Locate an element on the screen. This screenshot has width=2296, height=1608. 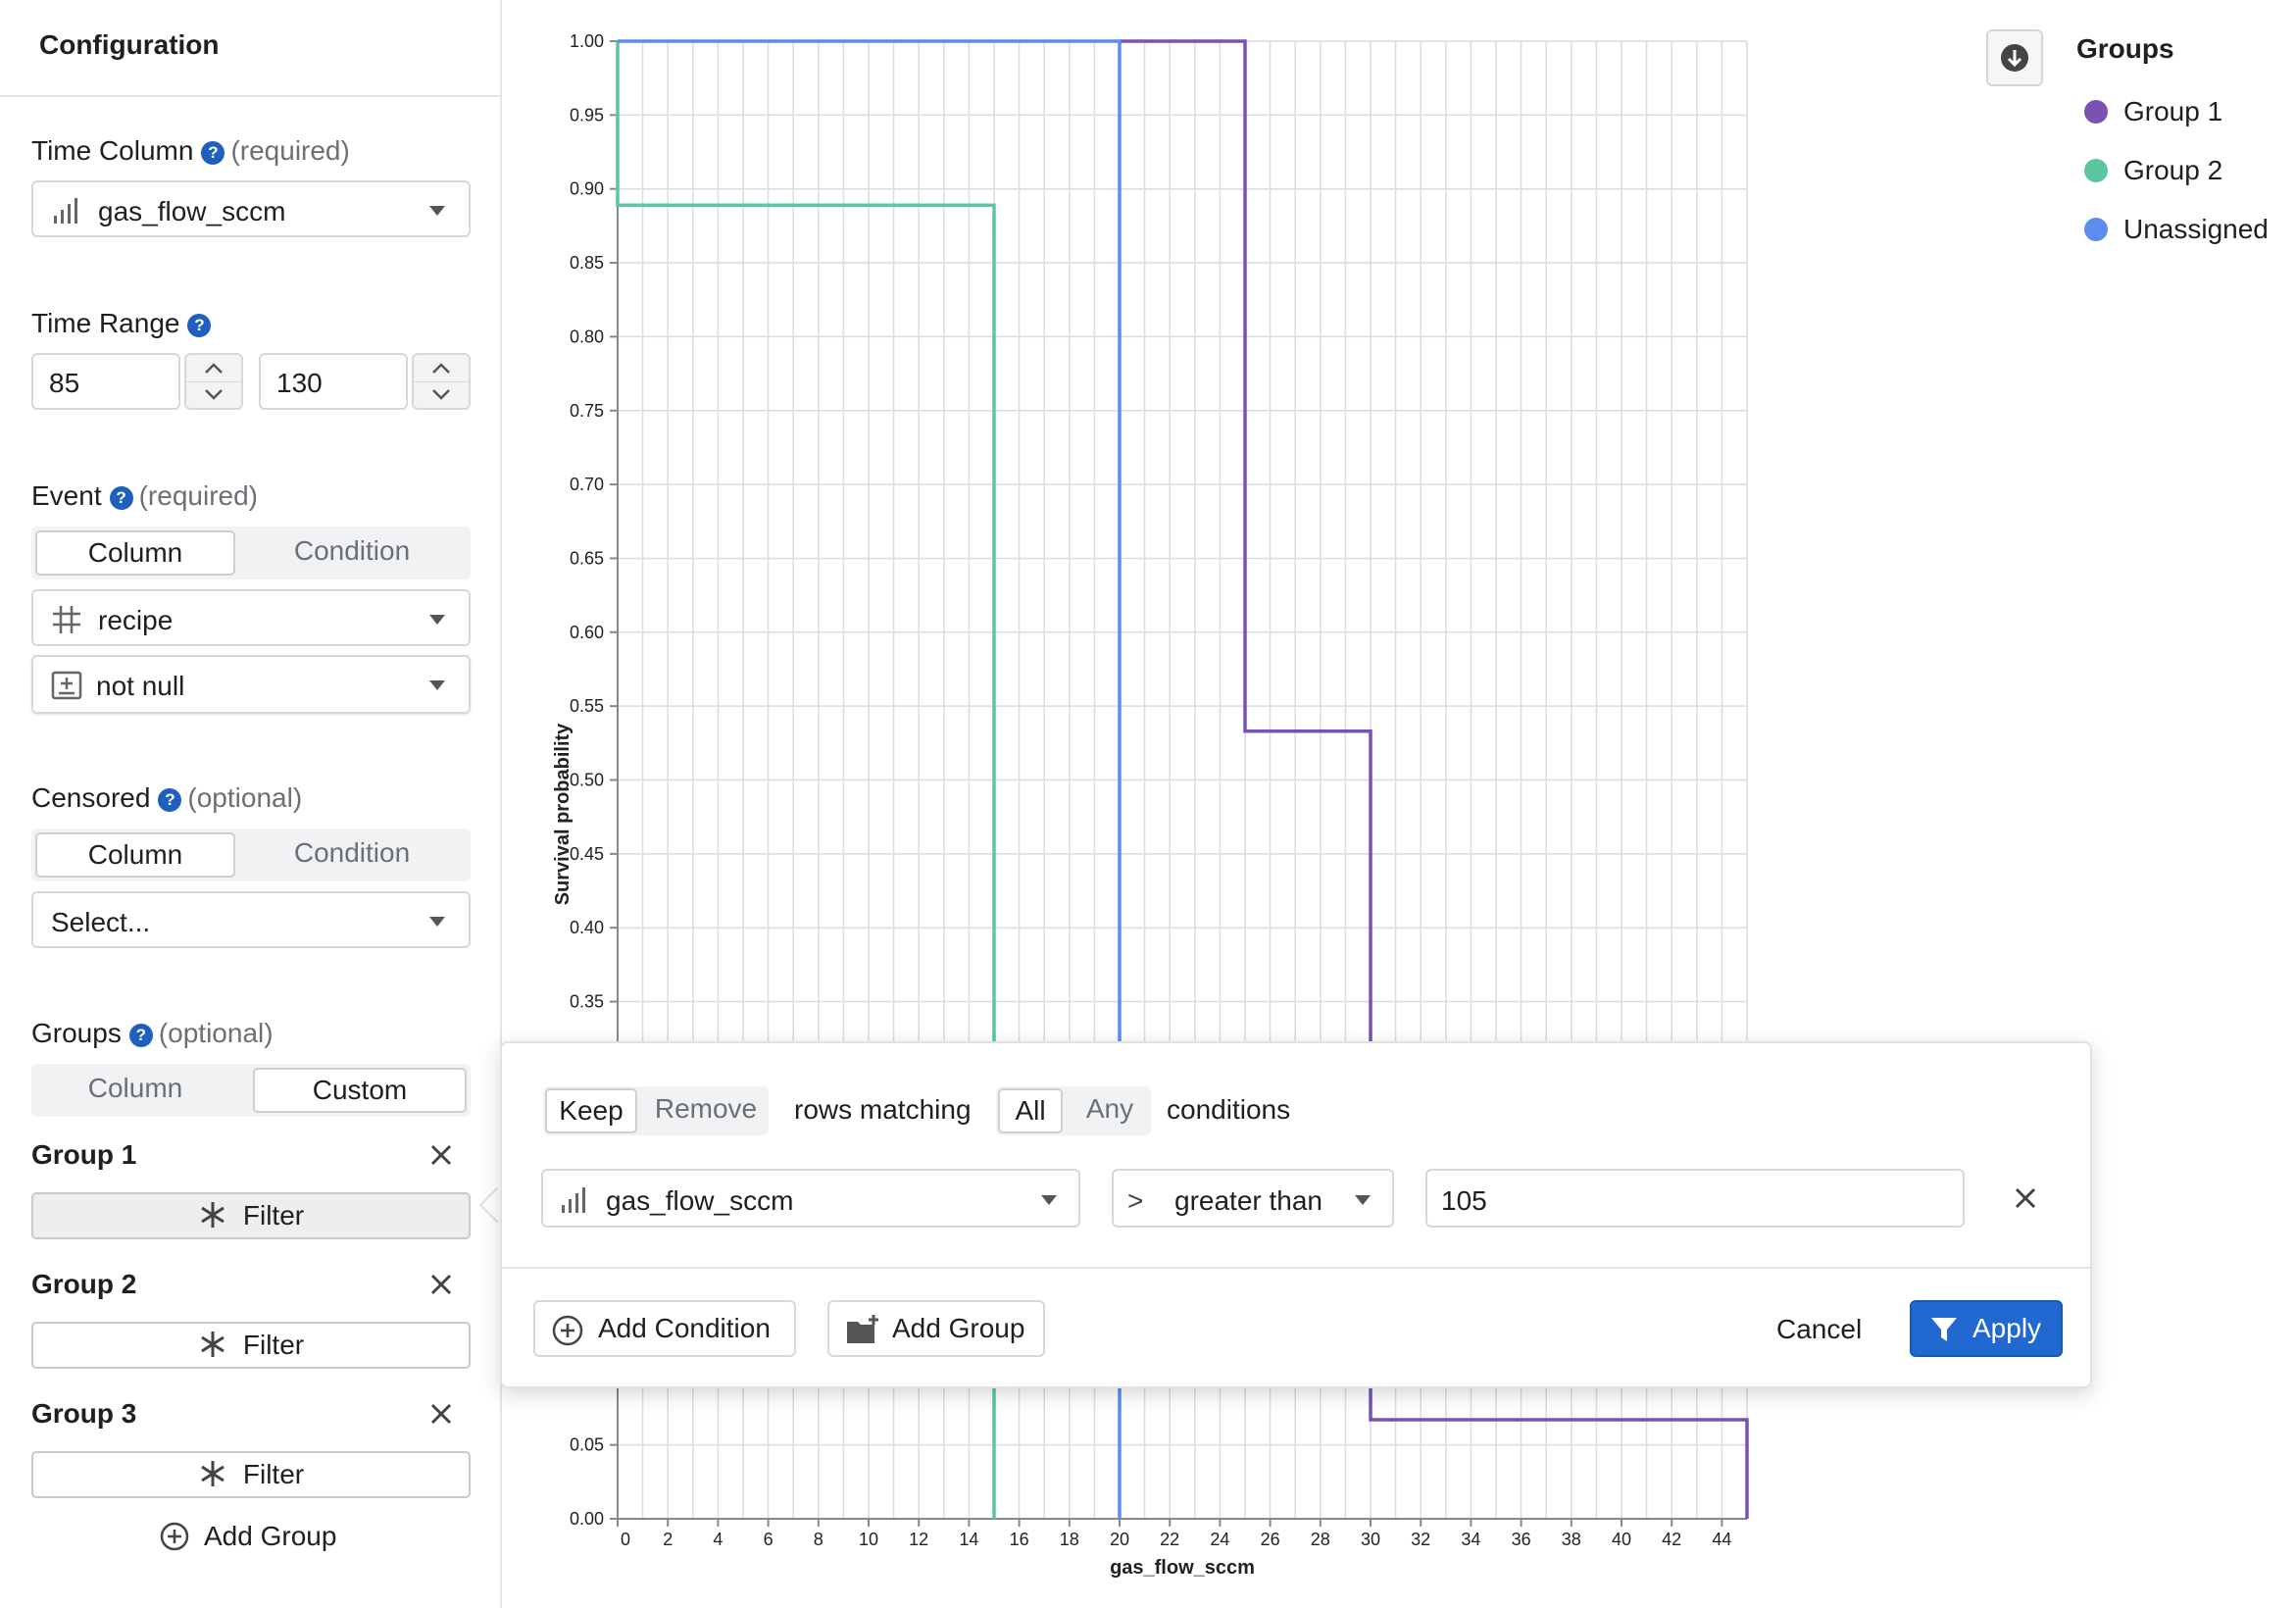
x-axis-title: gas_flow_sccm is located at coordinates (1182, 1568).